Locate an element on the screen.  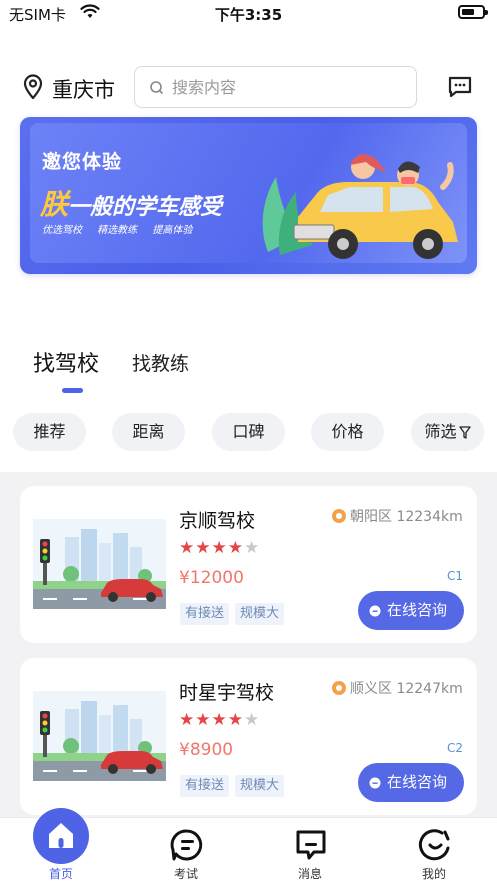
banner-car-illustration is located at coordinates (360, 206).